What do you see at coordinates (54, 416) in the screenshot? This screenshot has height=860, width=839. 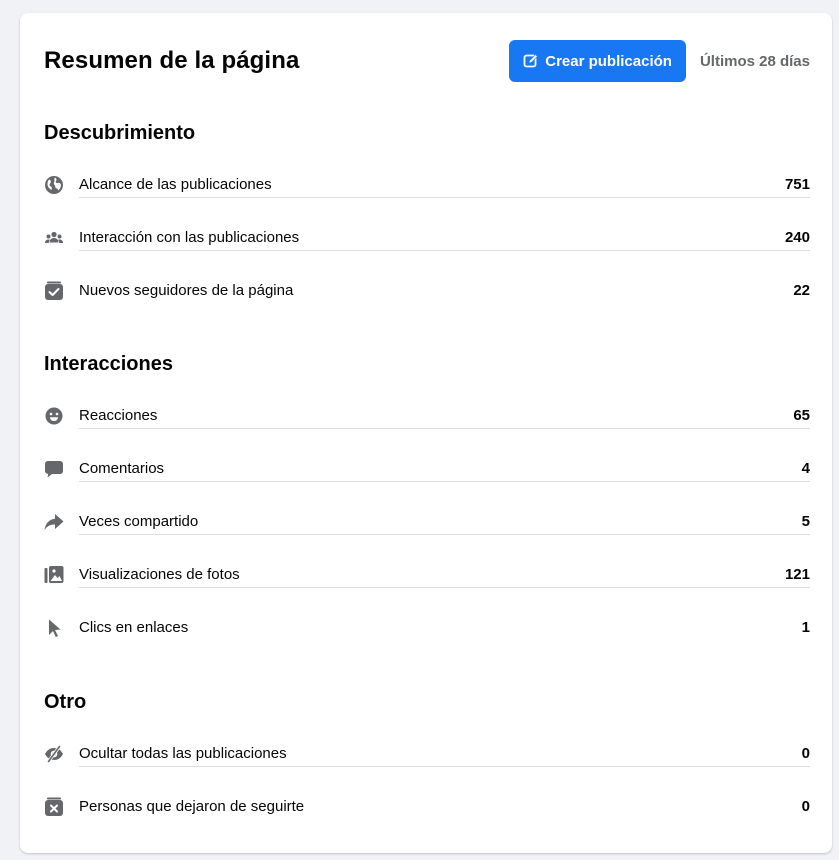 I see `smiley-icon` at bounding box center [54, 416].